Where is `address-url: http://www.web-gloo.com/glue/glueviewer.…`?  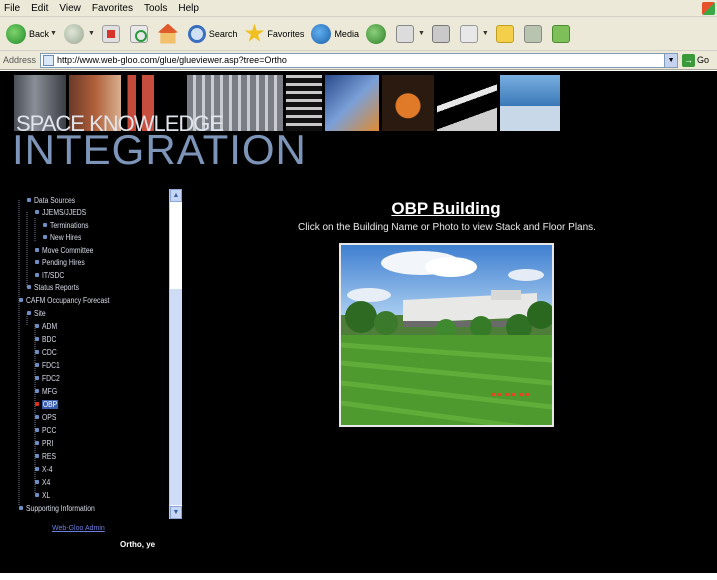 address-url: http://www.web-gloo.com/glue/glueviewer.… is located at coordinates (172, 60).